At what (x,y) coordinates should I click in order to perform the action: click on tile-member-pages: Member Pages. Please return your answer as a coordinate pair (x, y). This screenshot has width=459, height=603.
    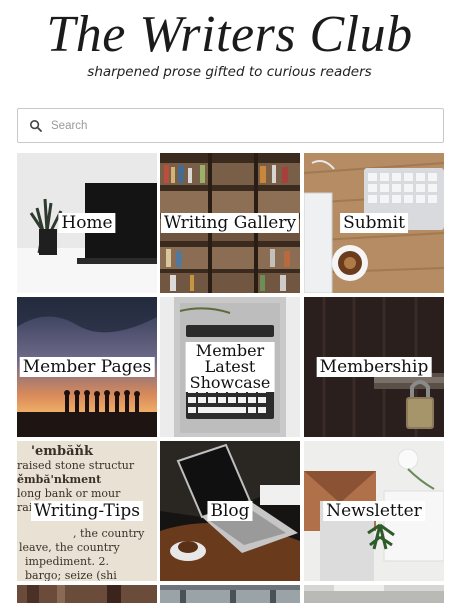
    Looking at the image, I should click on (87, 367).